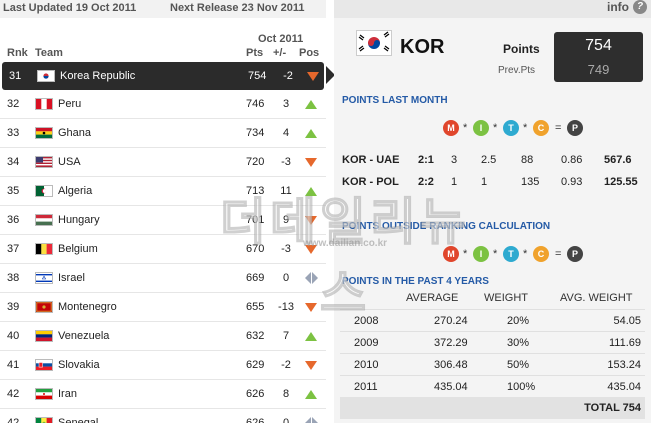  I want to click on rank: 33, so click(13, 133).